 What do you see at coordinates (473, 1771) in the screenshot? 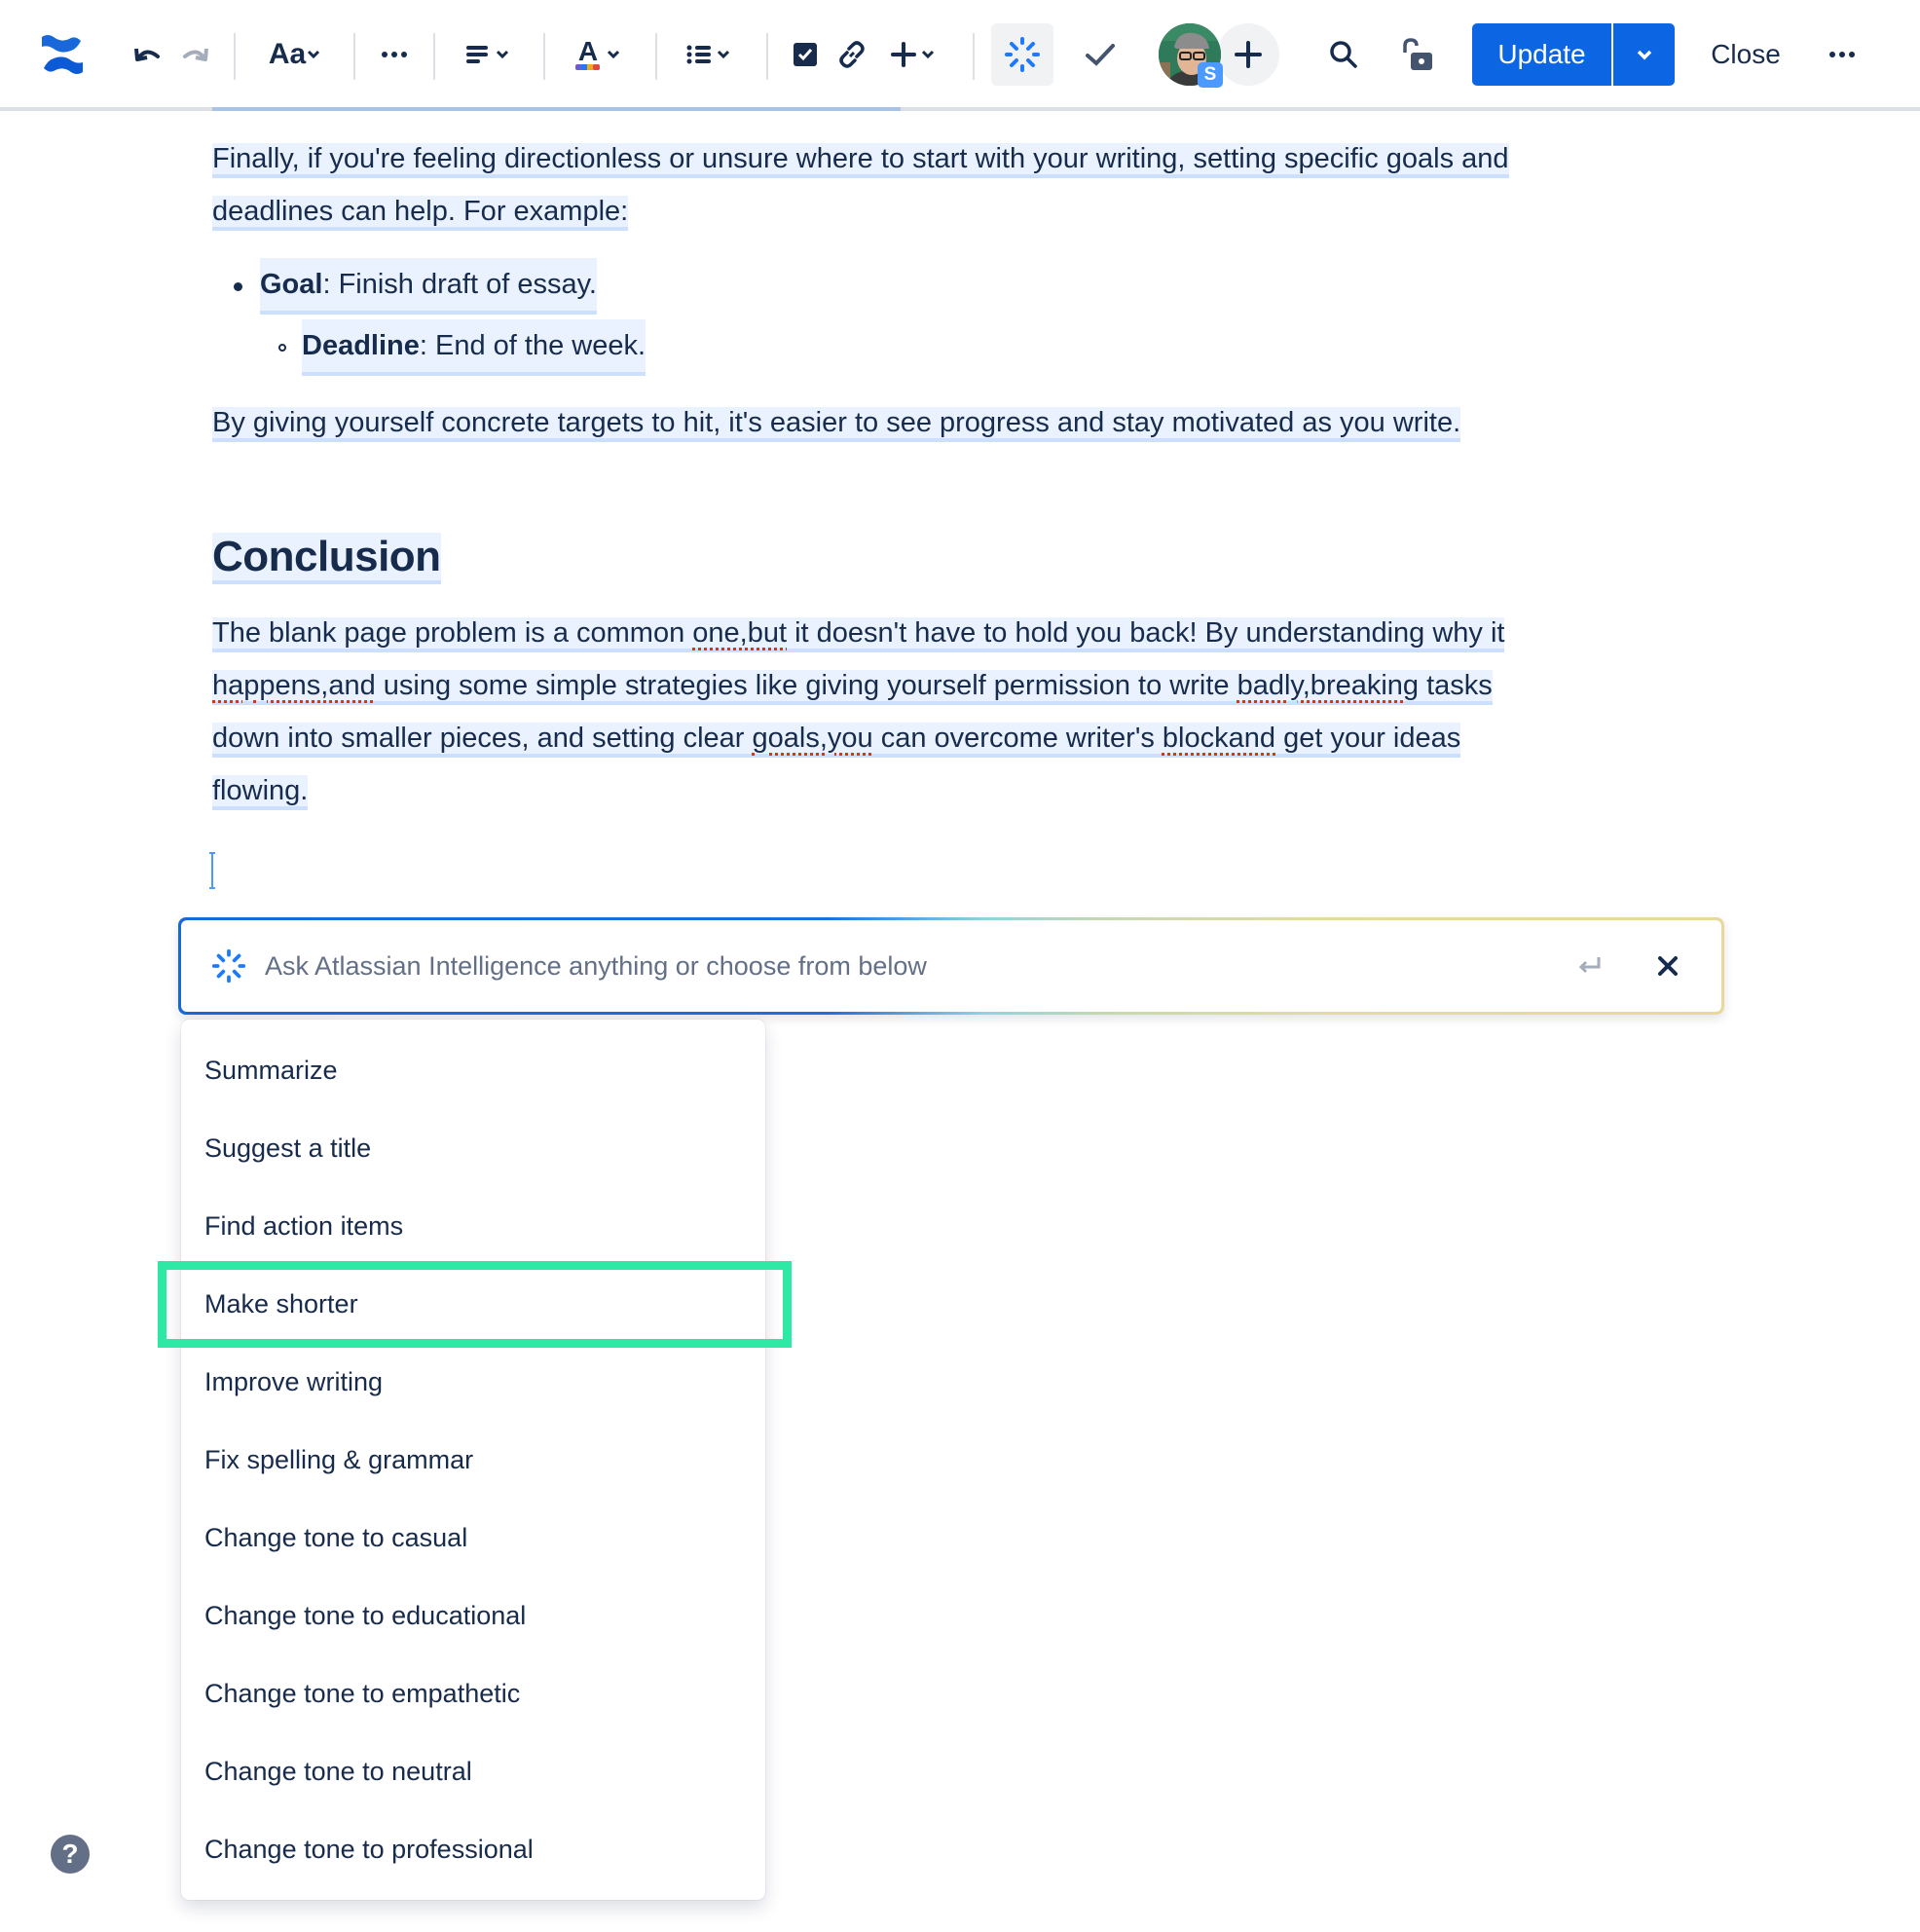
I see `menu-item-tone-neutral: Change tone to neutral` at bounding box center [473, 1771].